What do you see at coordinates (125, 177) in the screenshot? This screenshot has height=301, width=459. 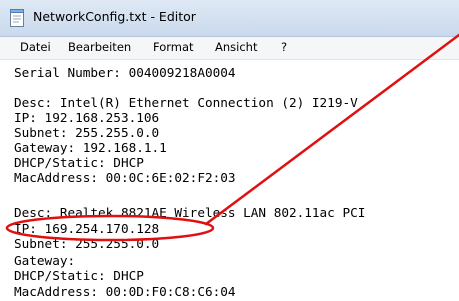 I see `text-line: MacAddress: 00:0C:6E:02:F2:03` at bounding box center [125, 177].